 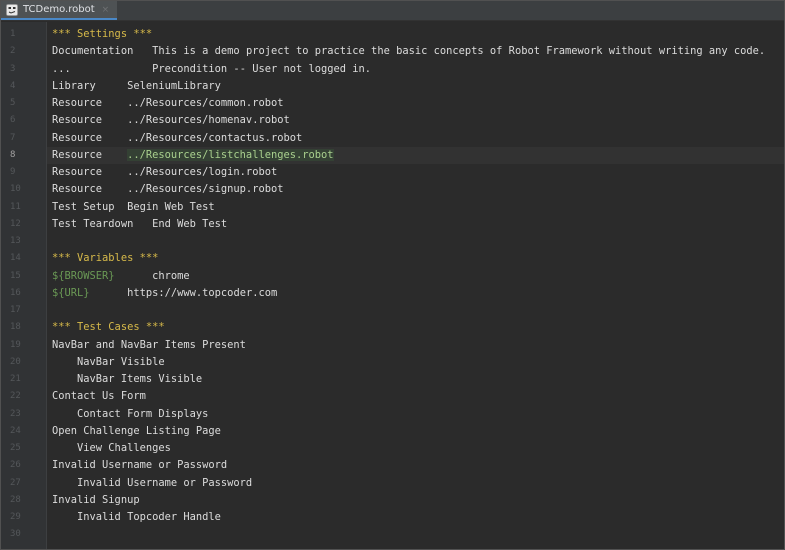 What do you see at coordinates (108, 361) in the screenshot?
I see `code-text: NavBar Visible` at bounding box center [108, 361].